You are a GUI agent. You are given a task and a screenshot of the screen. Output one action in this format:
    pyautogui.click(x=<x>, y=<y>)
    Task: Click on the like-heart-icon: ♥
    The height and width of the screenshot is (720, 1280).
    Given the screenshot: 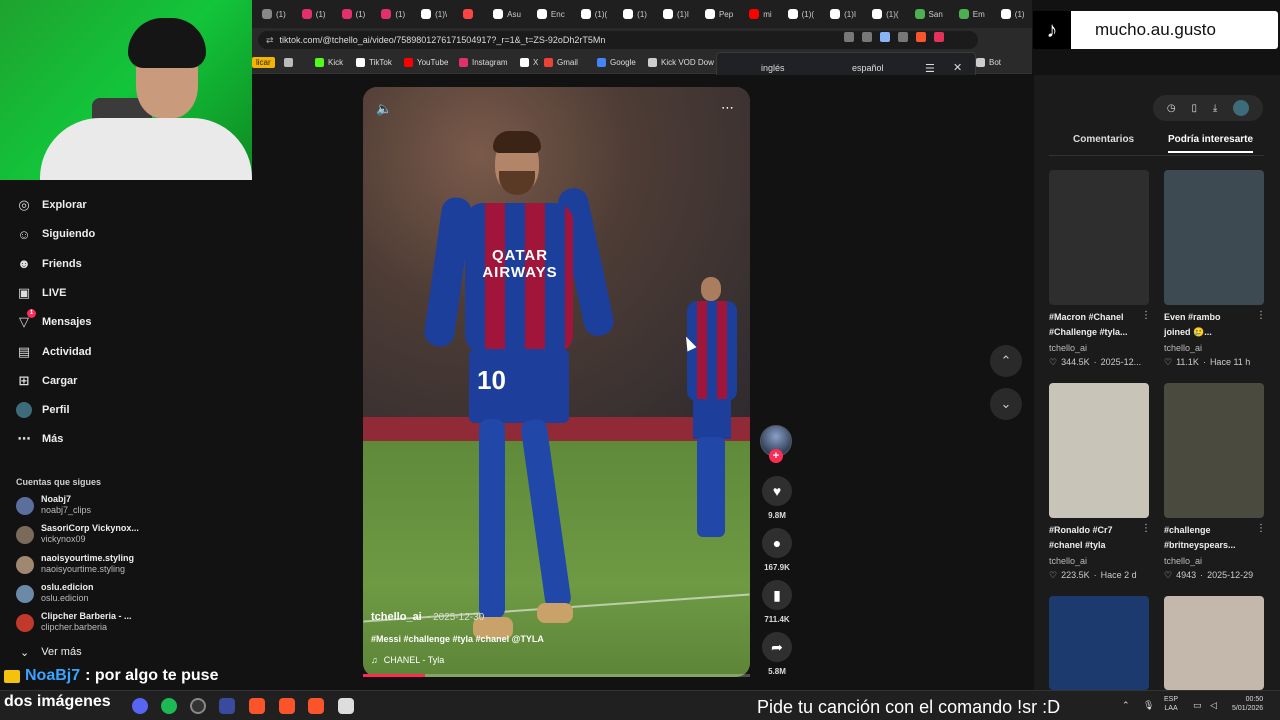 What is the action you would take?
    pyautogui.click(x=777, y=491)
    